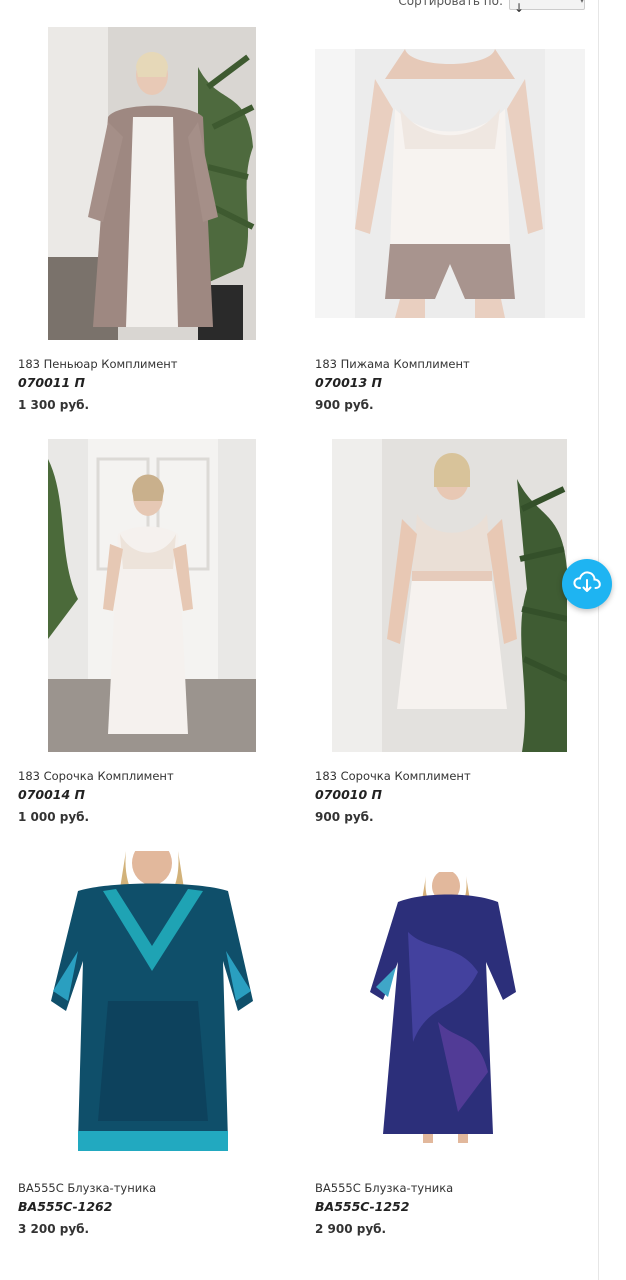 Image resolution: width=626 pixels, height=1280 pixels. Describe the element at coordinates (65, 1206) in the screenshot. I see `product-code: BA555C-1262` at that location.